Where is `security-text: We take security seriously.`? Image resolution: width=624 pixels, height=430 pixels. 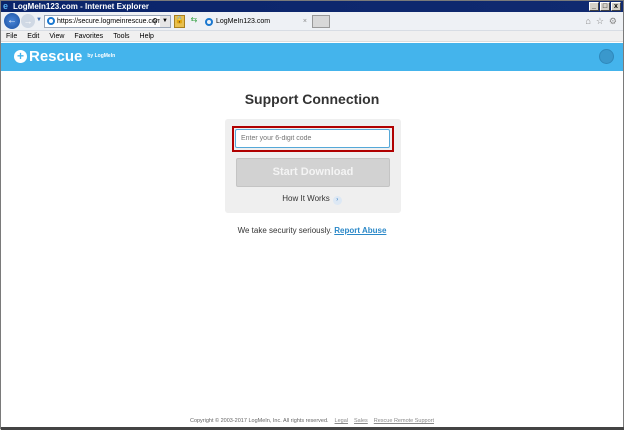
security-text: We take security seriously. is located at coordinates (284, 230).